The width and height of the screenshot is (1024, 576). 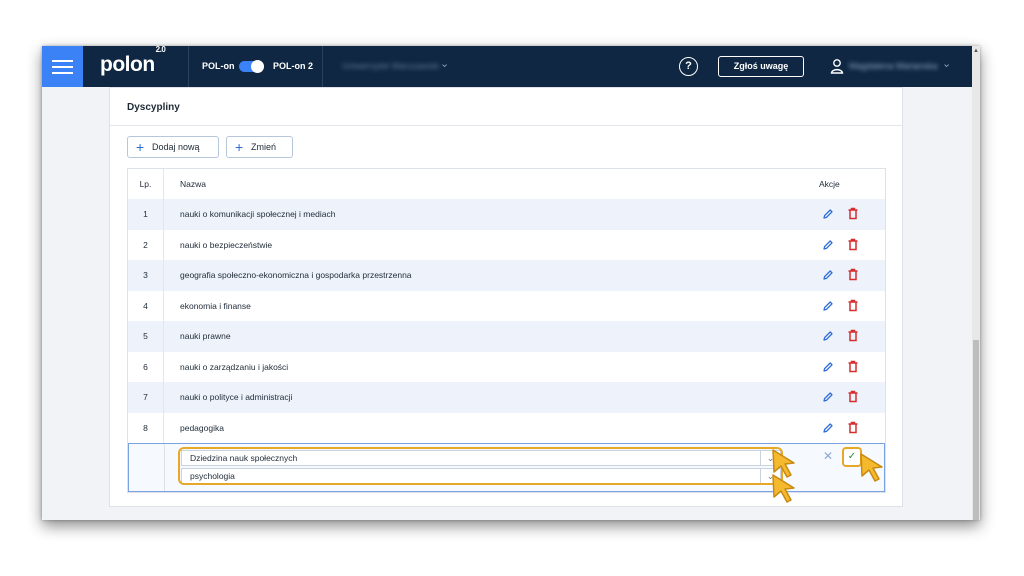 I want to click on scroll-thumb, so click(x=976, y=430).